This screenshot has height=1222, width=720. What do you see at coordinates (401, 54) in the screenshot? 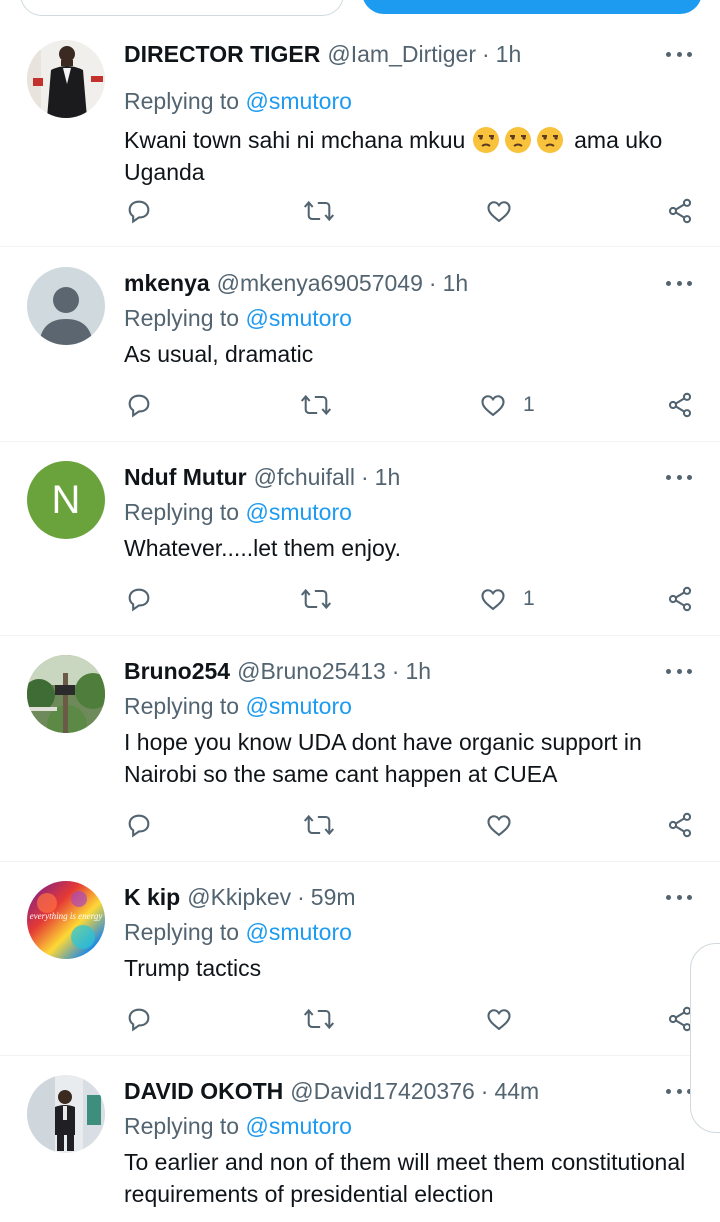
I see `author-handle: @Iam_Dirtiger` at bounding box center [401, 54].